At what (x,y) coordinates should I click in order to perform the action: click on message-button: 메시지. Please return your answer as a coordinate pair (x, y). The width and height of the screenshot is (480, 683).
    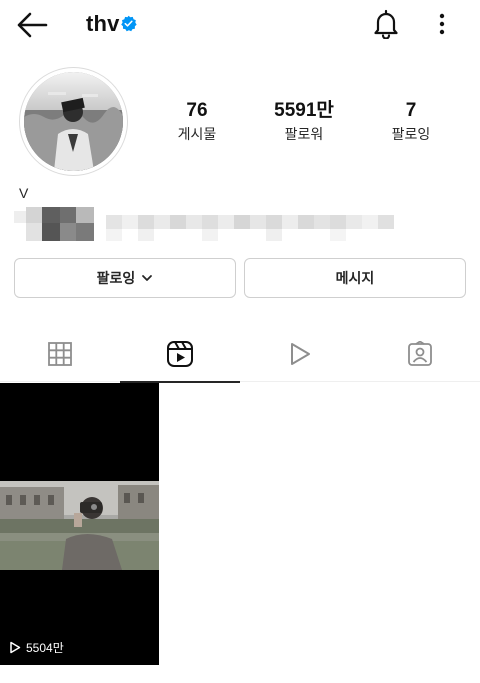
    Looking at the image, I should click on (355, 278).